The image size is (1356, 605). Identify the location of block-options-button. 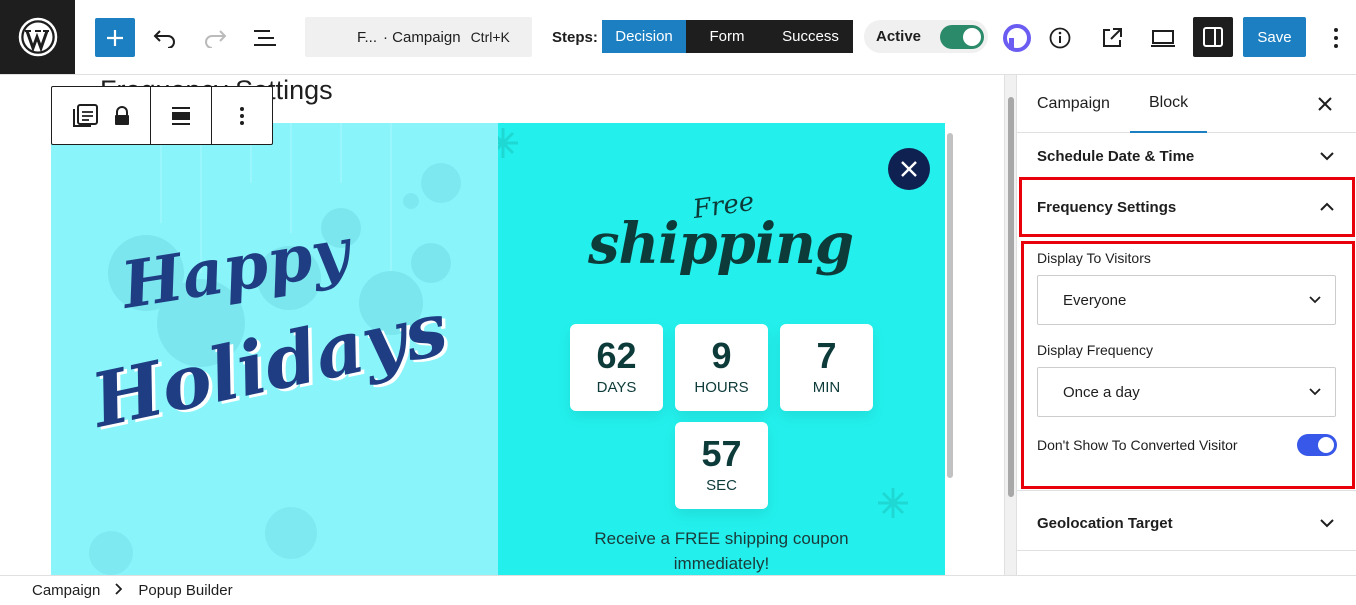
(242, 115).